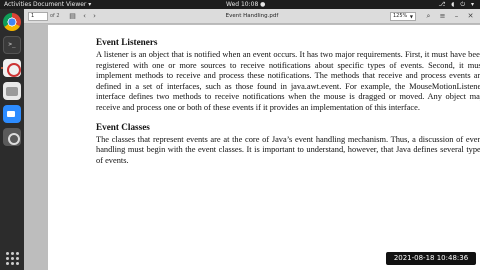  What do you see at coordinates (123, 126) in the screenshot?
I see `heading-event-classes: Event Classes` at bounding box center [123, 126].